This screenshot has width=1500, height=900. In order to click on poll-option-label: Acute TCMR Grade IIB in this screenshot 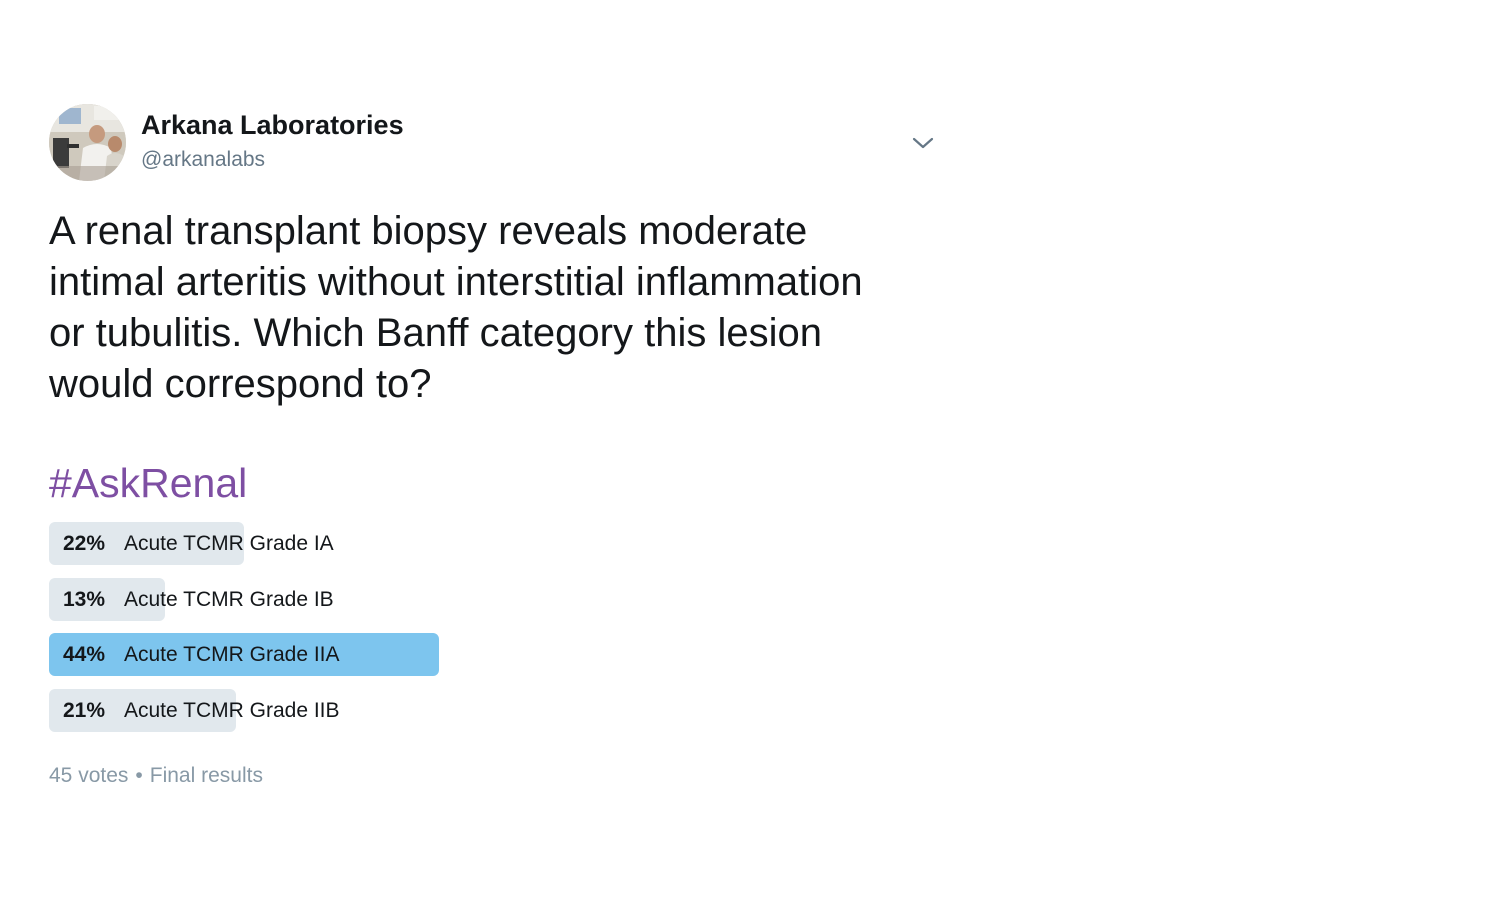, I will do `click(232, 710)`.